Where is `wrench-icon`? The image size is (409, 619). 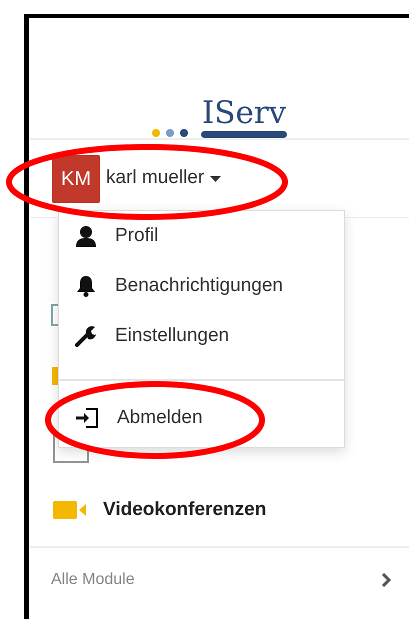
wrench-icon is located at coordinates (86, 336).